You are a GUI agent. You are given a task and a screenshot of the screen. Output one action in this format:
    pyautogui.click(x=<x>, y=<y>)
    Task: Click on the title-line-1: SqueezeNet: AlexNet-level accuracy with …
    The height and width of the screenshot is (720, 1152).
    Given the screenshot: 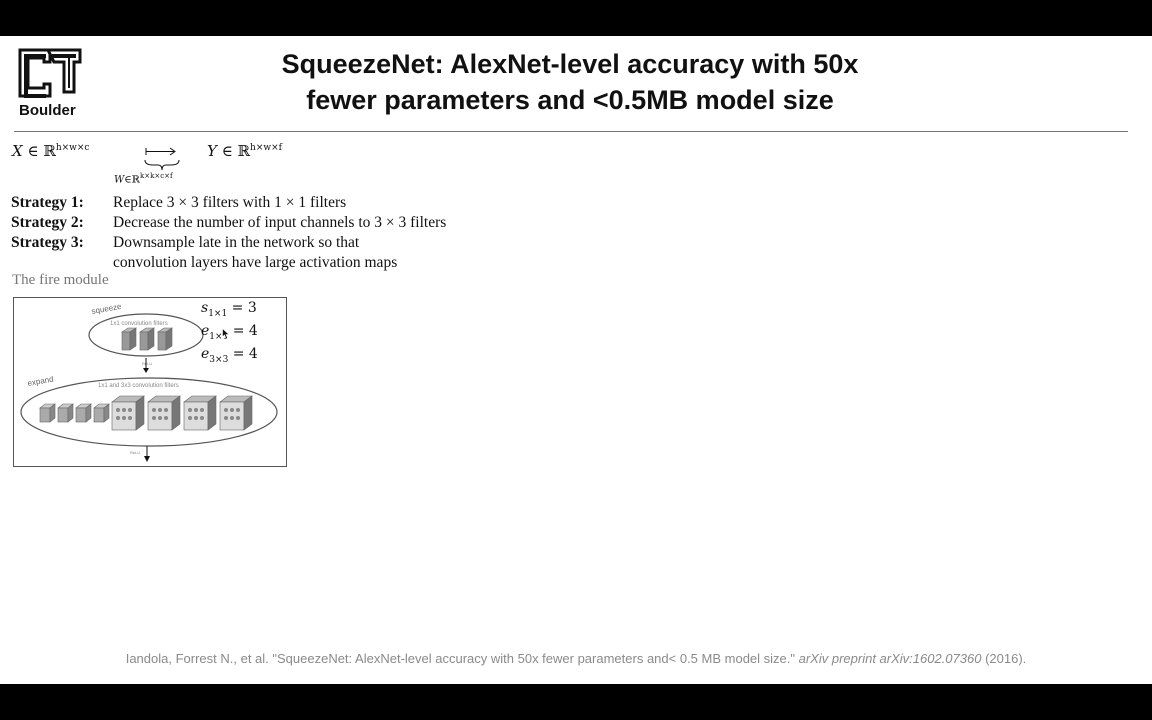 What is the action you would take?
    pyautogui.click(x=570, y=64)
    